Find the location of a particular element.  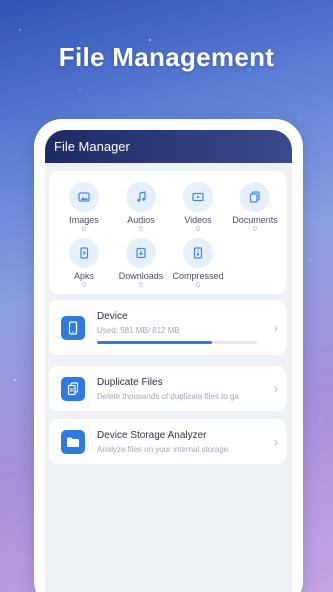

storage-progress-fill is located at coordinates (155, 342).